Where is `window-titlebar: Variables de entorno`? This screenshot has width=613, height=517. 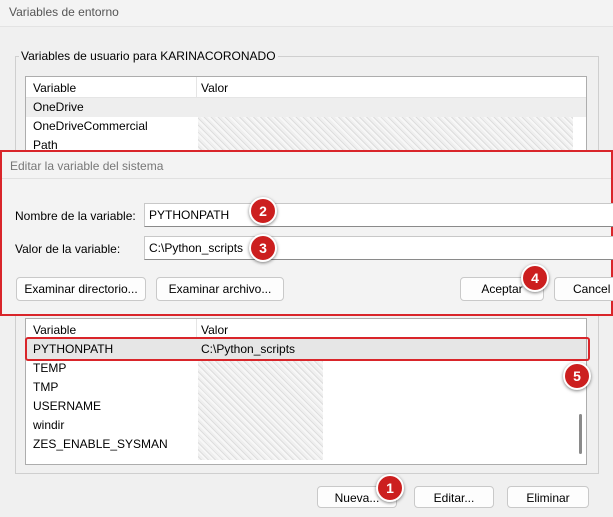 window-titlebar: Variables de entorno is located at coordinates (306, 13).